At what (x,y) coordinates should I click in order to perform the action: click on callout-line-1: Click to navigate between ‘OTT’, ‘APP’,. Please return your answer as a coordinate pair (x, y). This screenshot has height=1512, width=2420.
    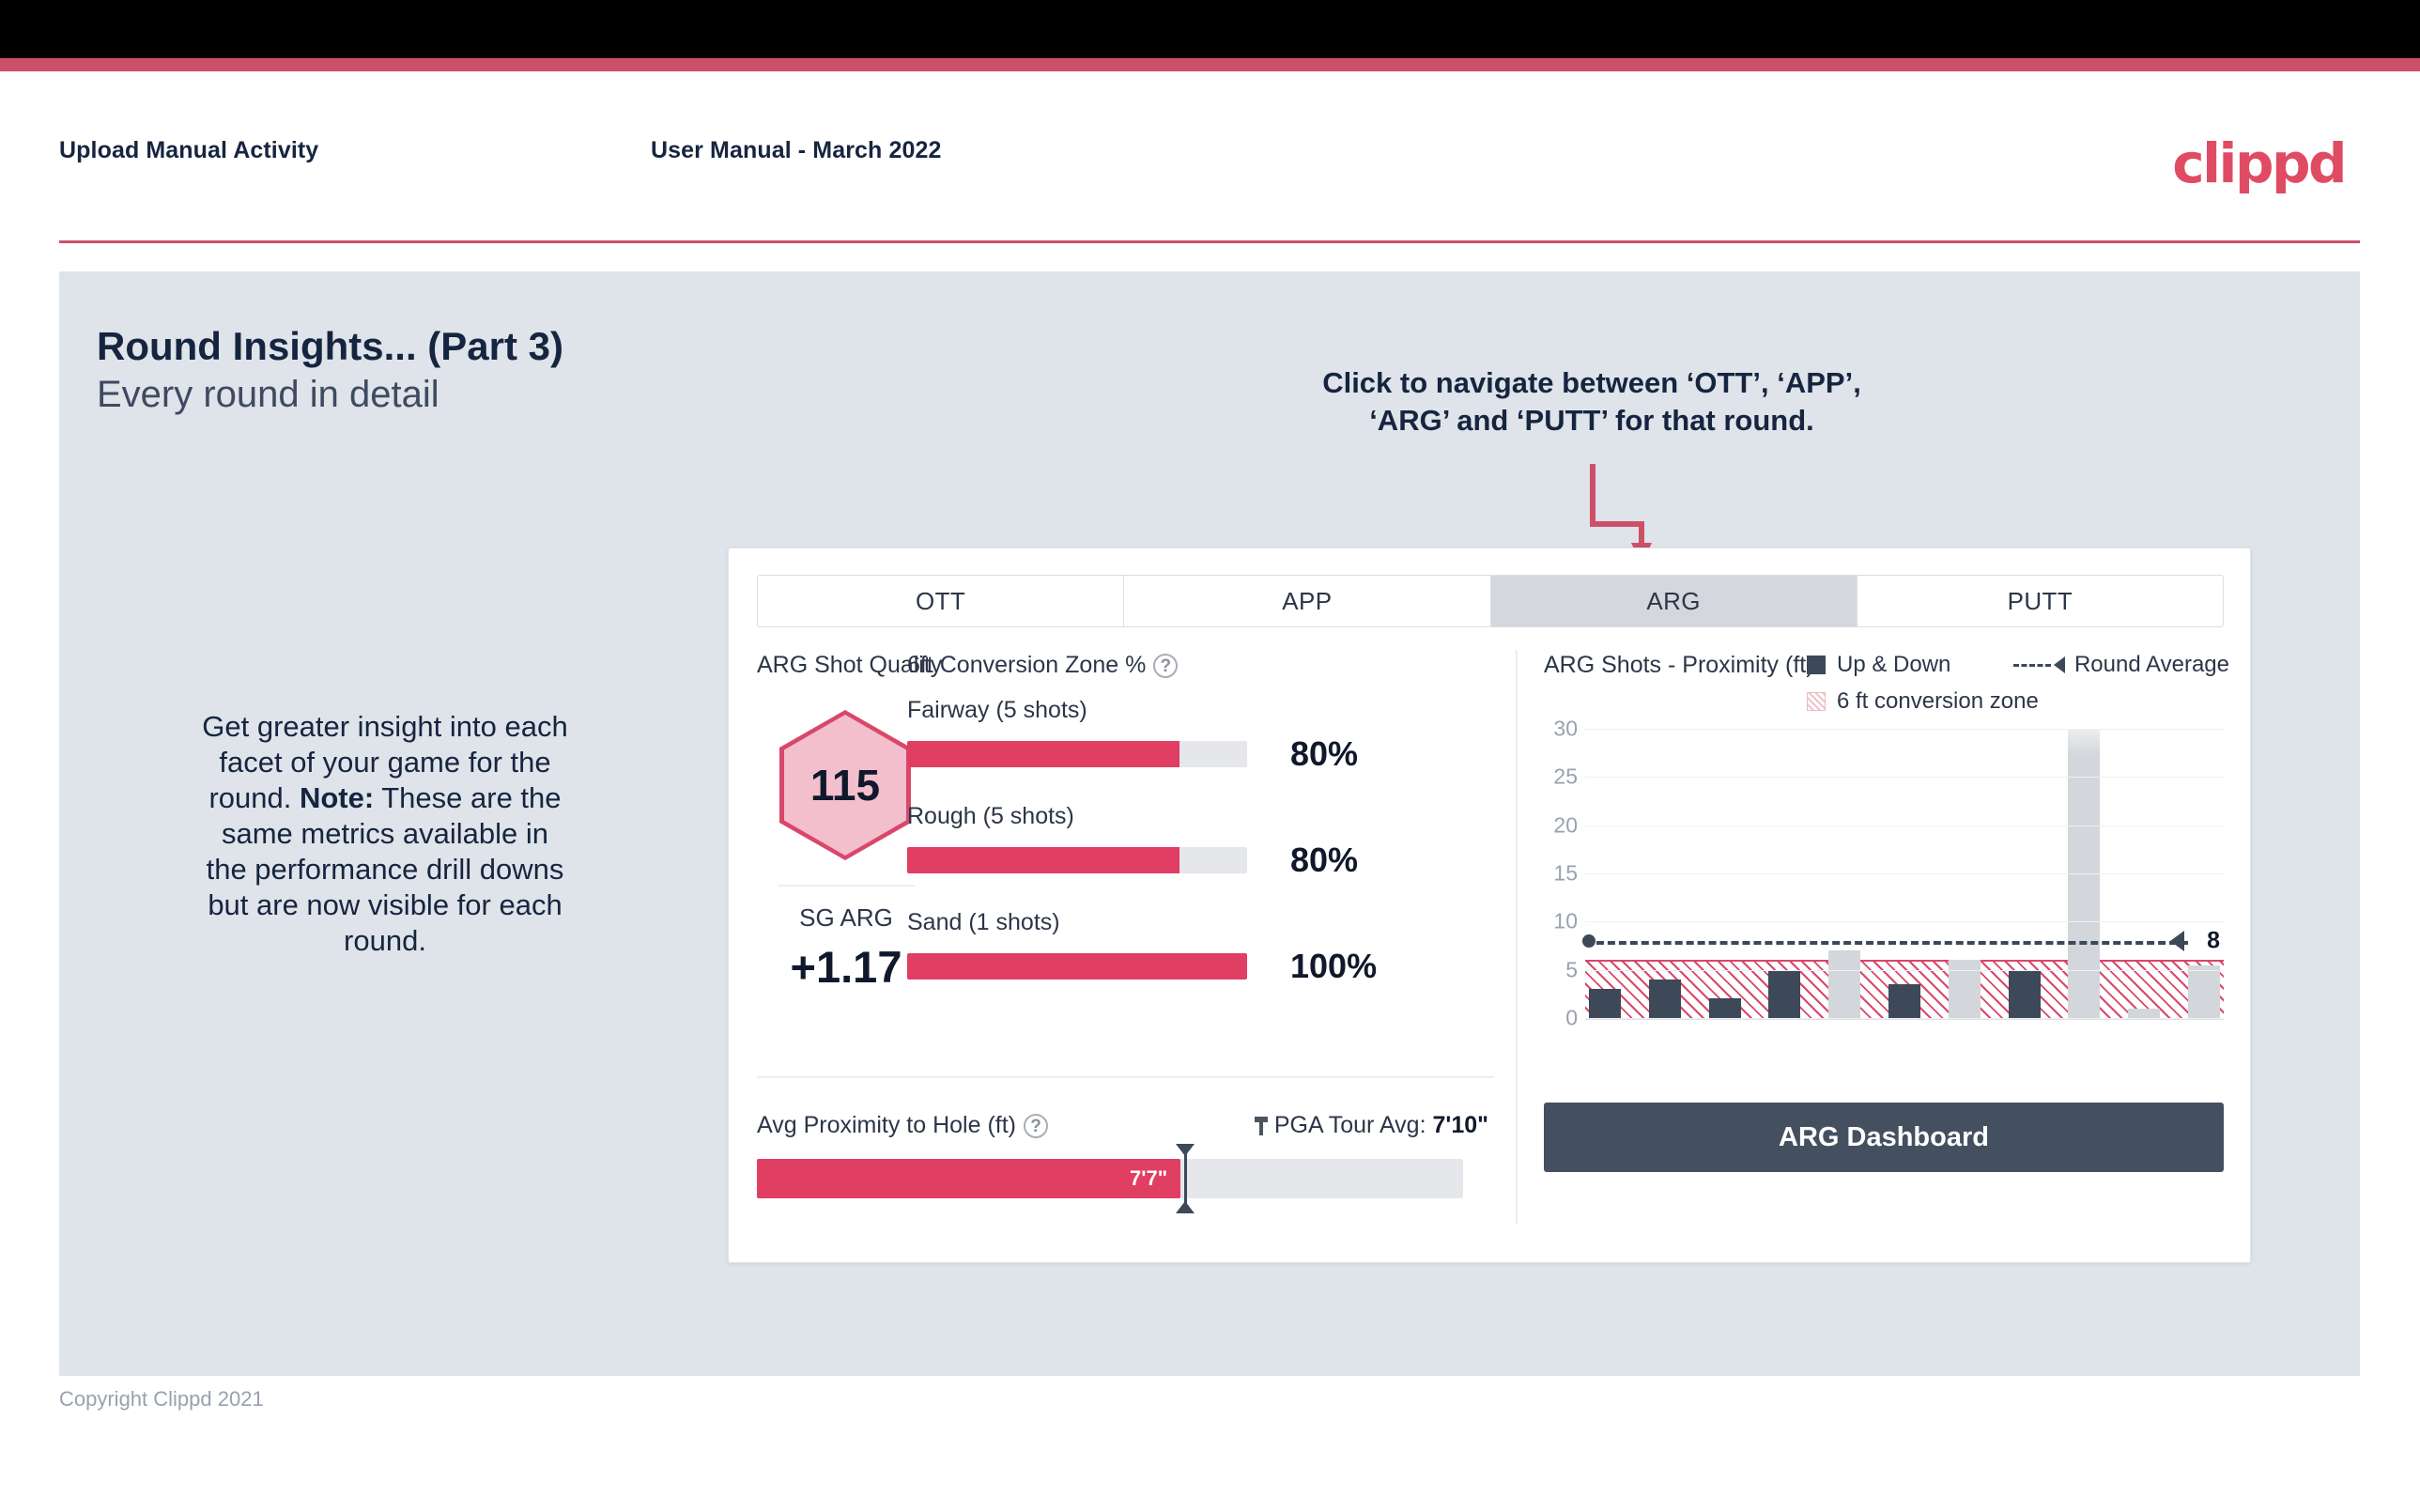
    Looking at the image, I should click on (1591, 382).